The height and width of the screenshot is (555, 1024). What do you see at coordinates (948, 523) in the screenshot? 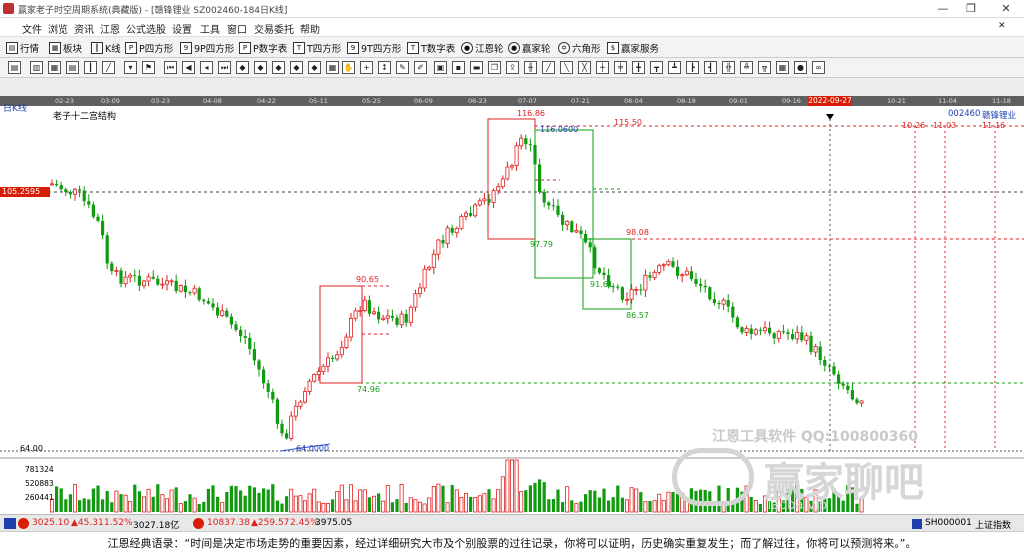
I see `right-code: SH000001` at bounding box center [948, 523].